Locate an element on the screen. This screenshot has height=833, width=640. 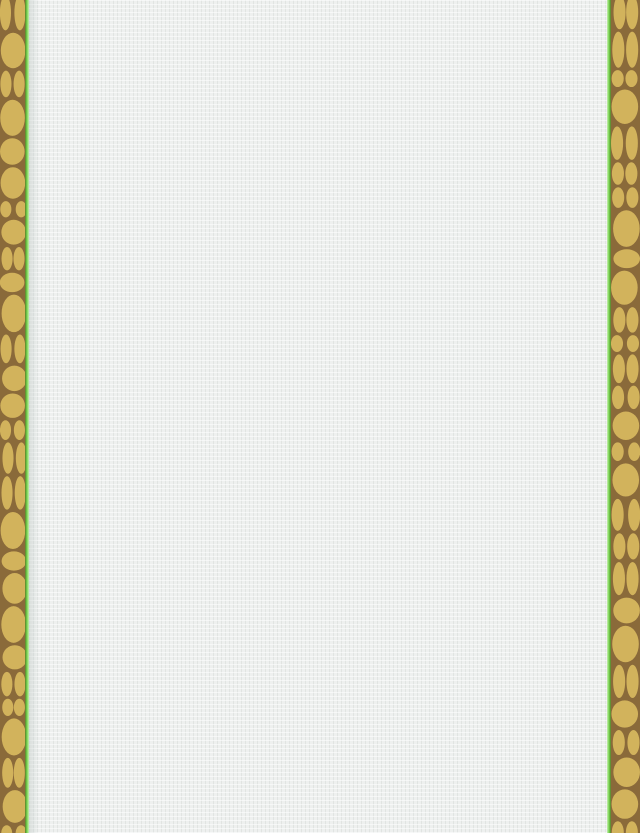
left-stone-border is located at coordinates (13, 416).